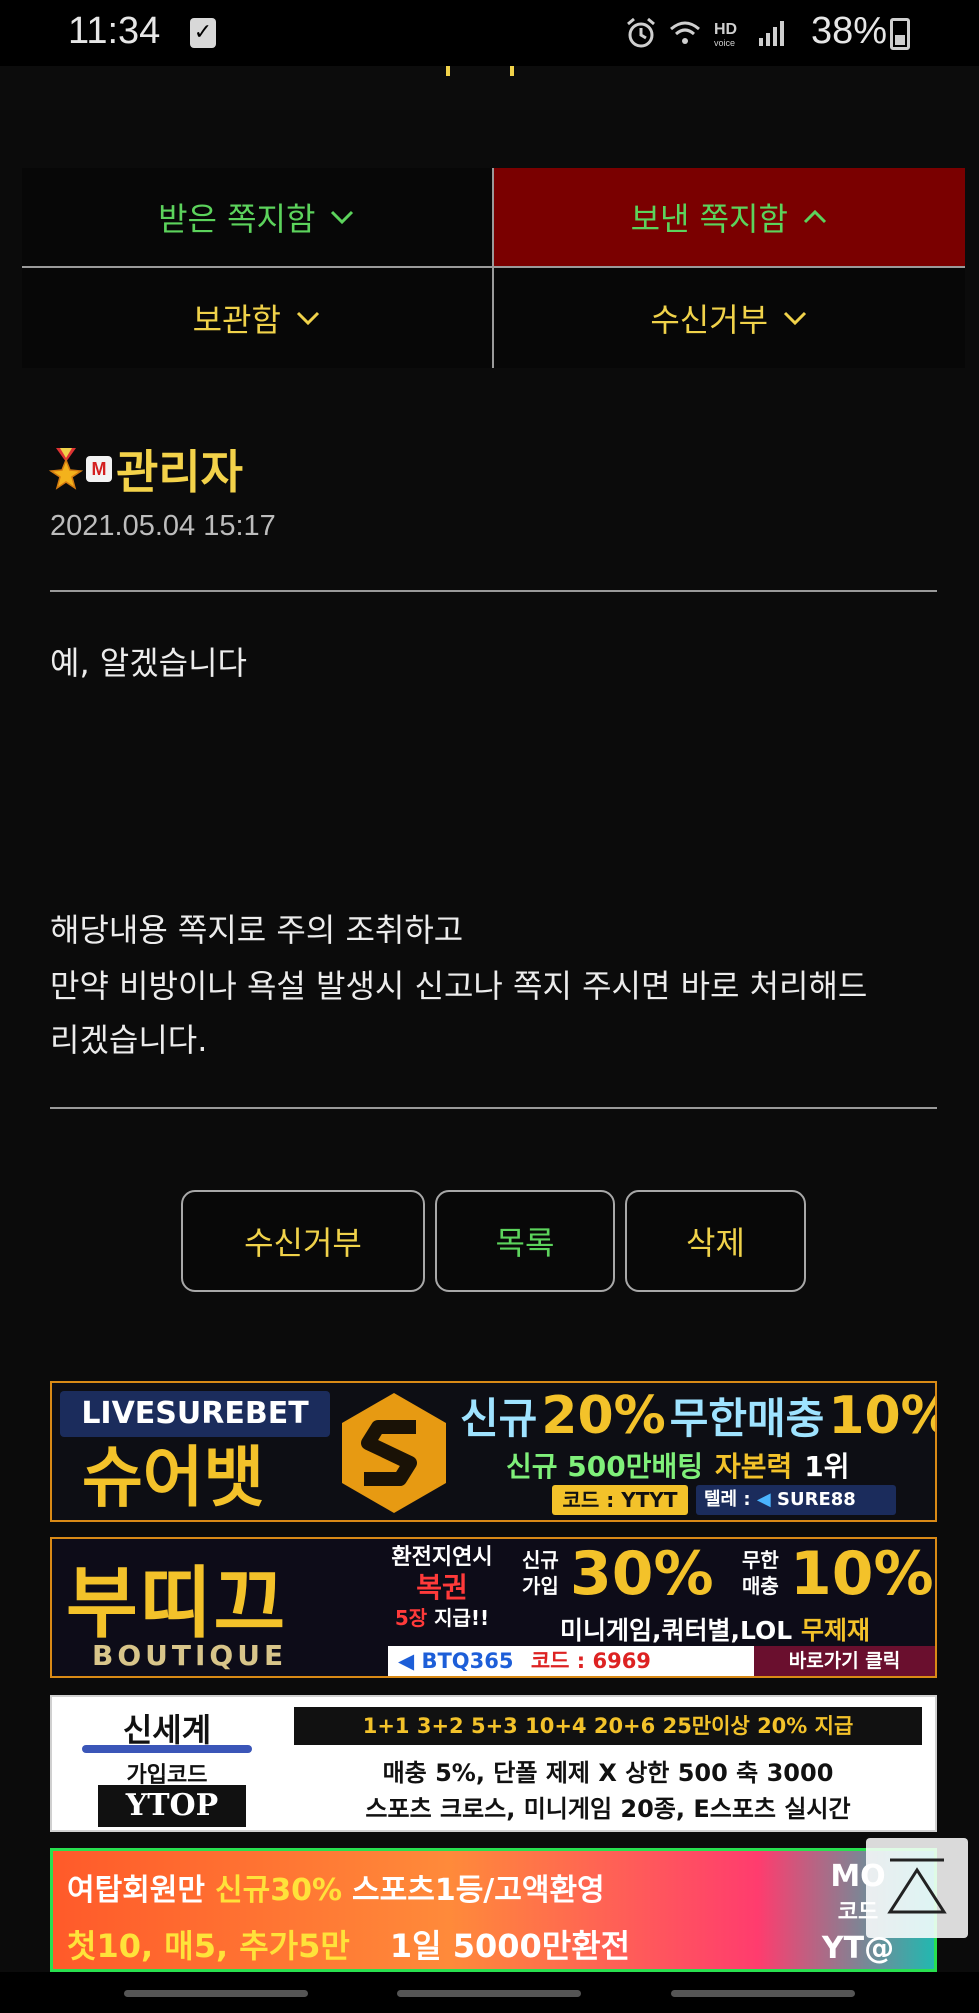 This screenshot has height=2013, width=979. What do you see at coordinates (129, 1040) in the screenshot?
I see `message-body-line: 리겠습니다.` at bounding box center [129, 1040].